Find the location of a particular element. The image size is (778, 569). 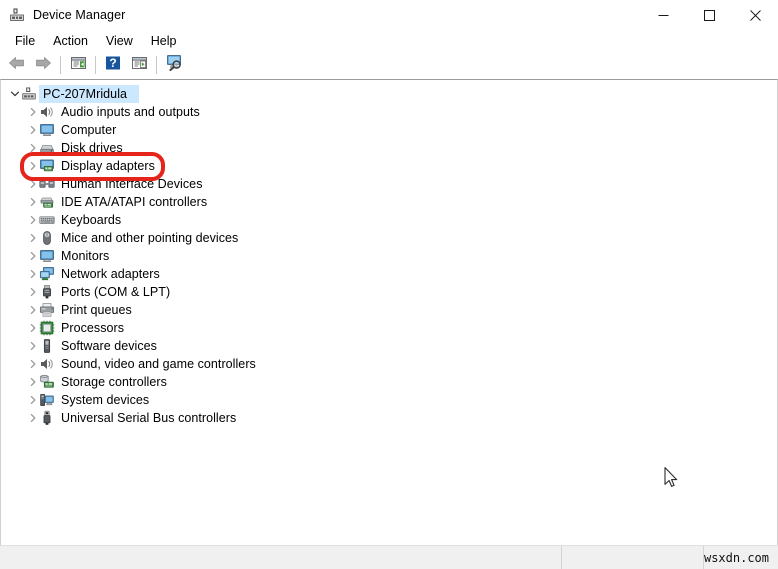

tree-item-display-adapters: Display adapters is located at coordinates (389, 166).